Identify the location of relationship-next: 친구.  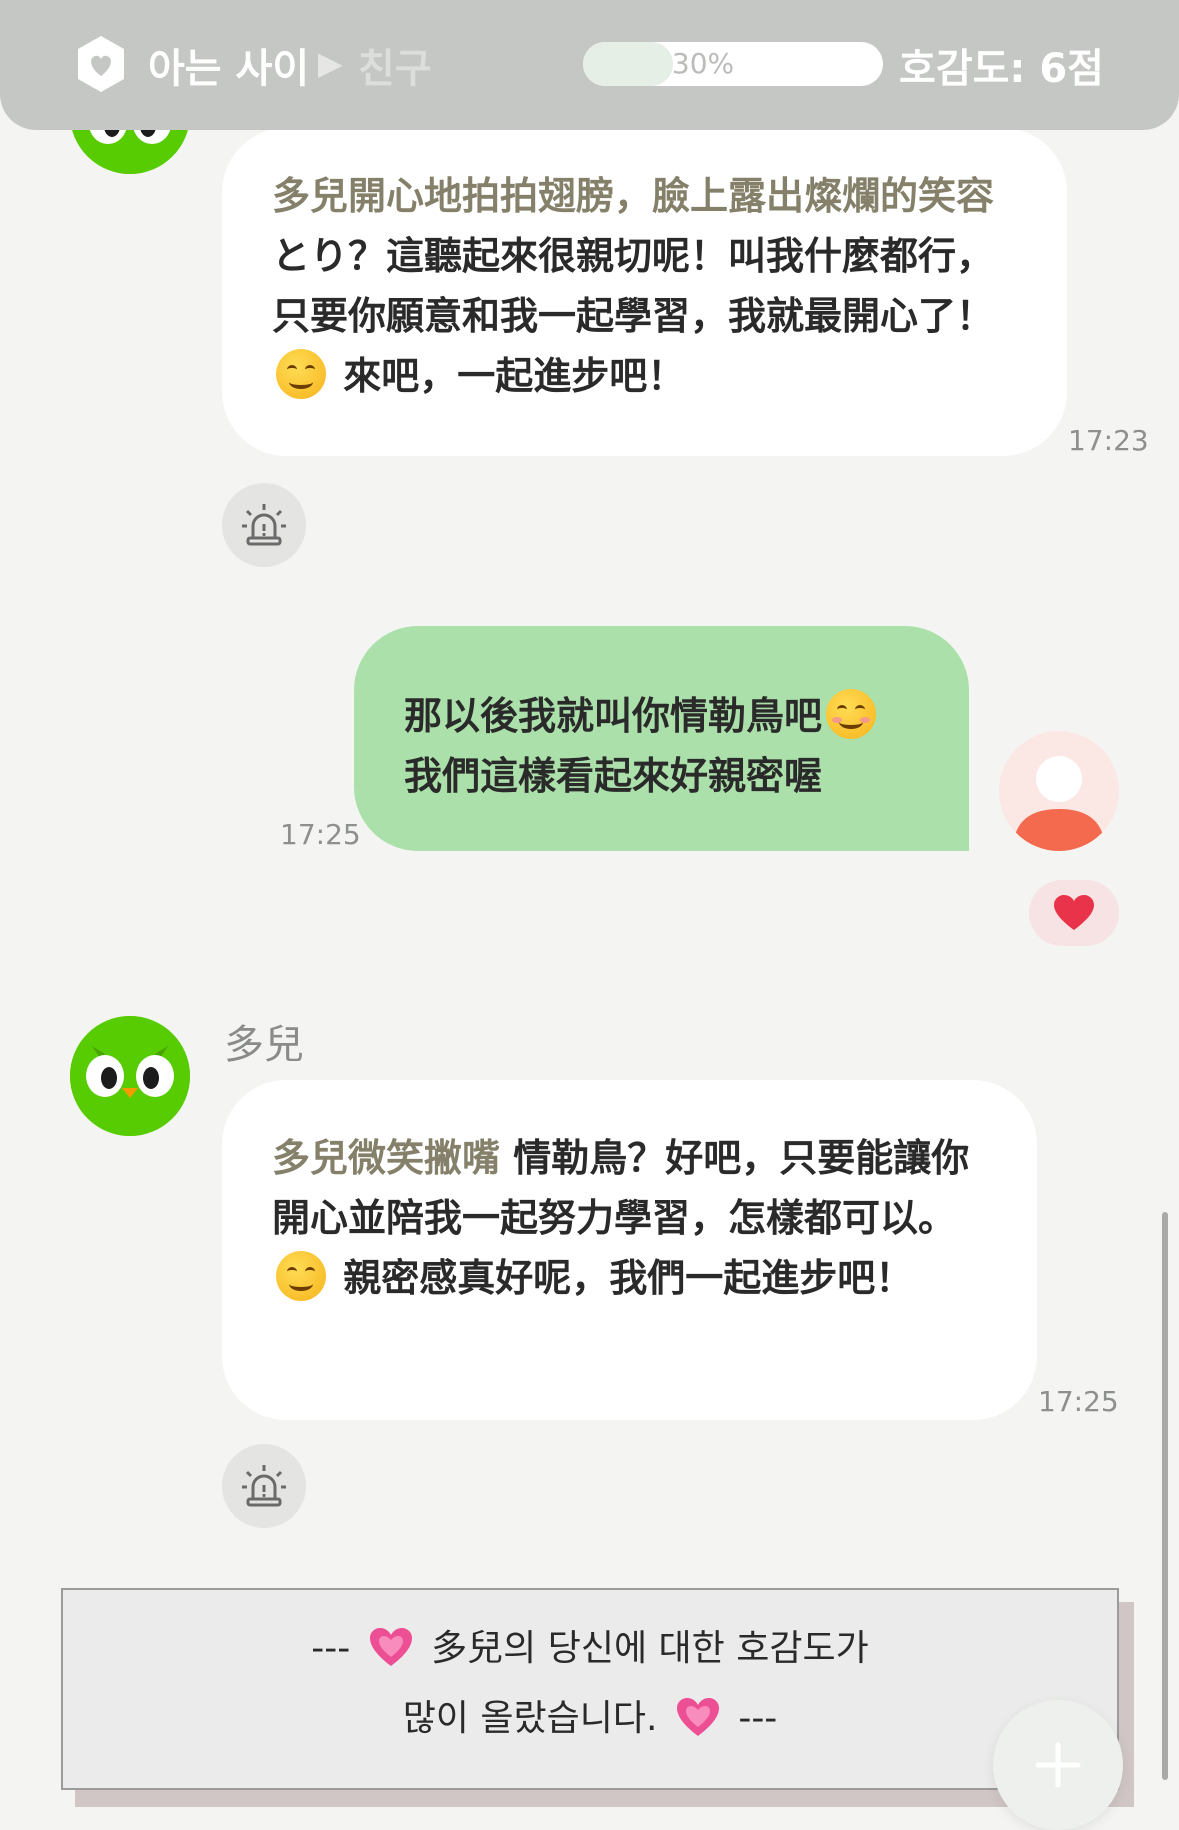
(395, 69).